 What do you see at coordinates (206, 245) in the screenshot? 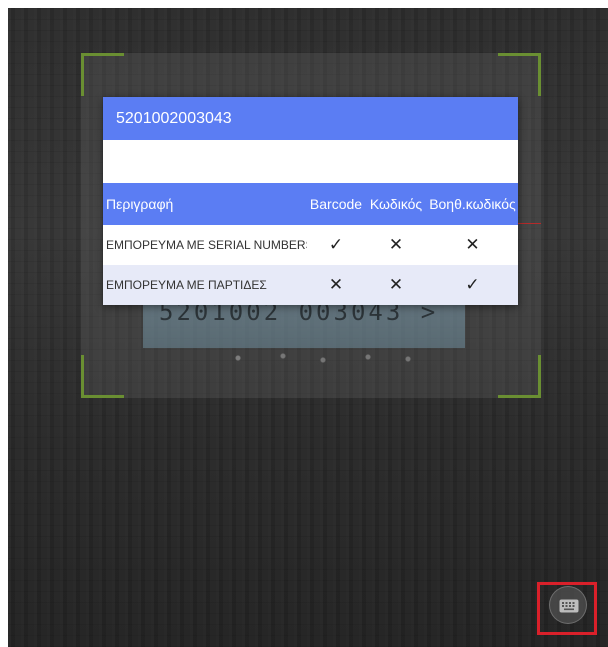
I see `row-description: ΕΜΠΟΡΕΥΜΑ ΜΕ SERIAL NUMBERS` at bounding box center [206, 245].